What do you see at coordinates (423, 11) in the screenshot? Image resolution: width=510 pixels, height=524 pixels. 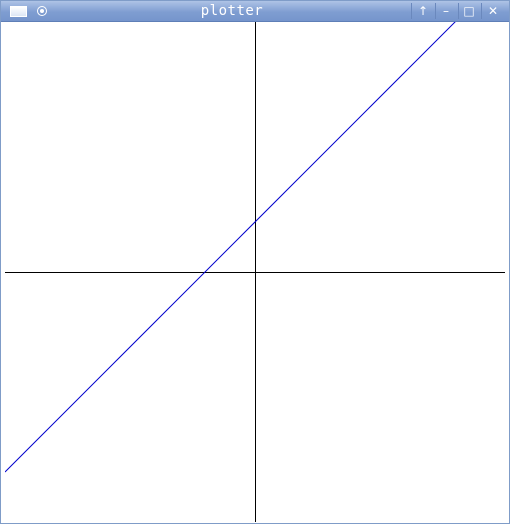 I see `shade-icon: ↑` at bounding box center [423, 11].